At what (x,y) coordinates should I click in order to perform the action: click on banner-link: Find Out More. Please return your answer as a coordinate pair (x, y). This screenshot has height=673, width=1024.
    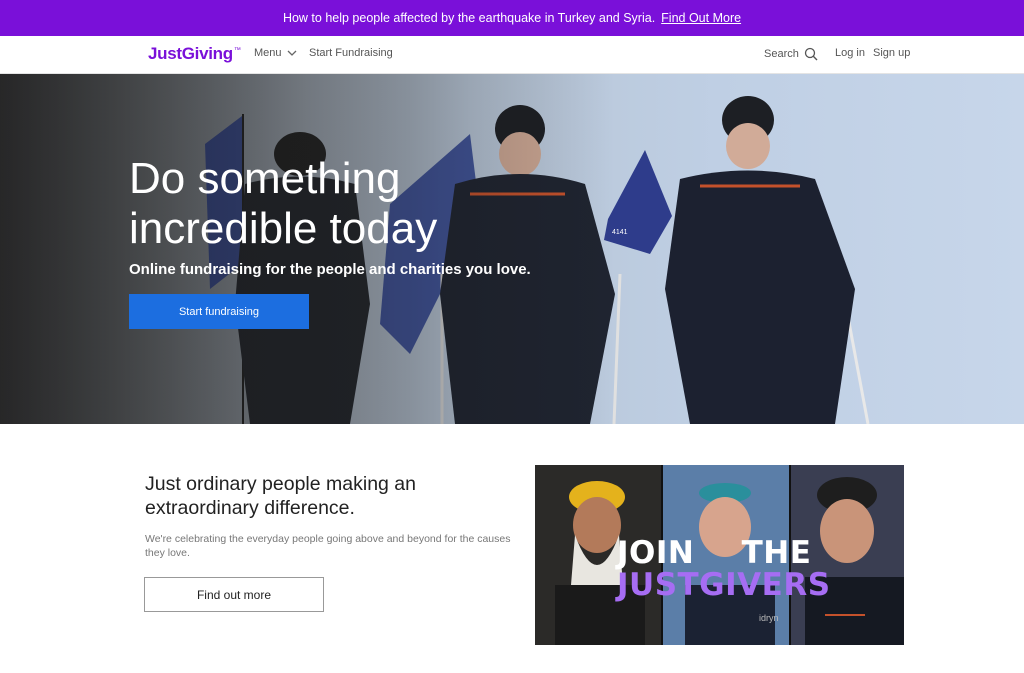
    Looking at the image, I should click on (701, 18).